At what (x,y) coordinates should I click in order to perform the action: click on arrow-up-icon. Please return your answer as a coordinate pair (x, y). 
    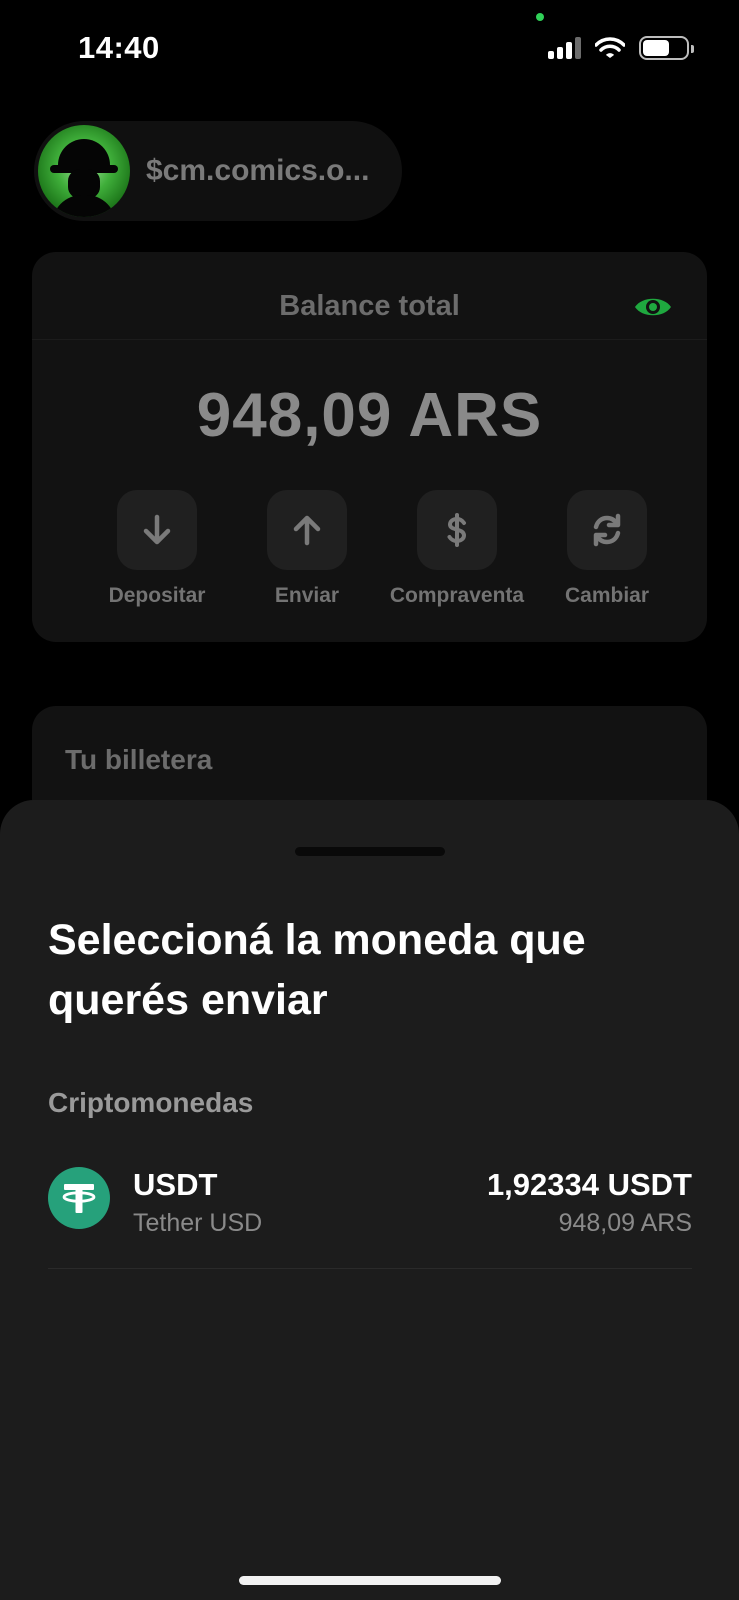
    Looking at the image, I should click on (307, 530).